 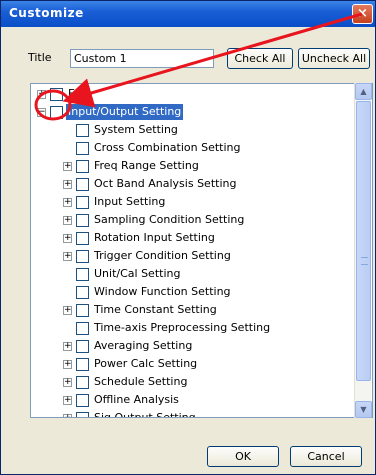 I want to click on tree-row: Unit/Cal Setting, so click(x=193, y=274).